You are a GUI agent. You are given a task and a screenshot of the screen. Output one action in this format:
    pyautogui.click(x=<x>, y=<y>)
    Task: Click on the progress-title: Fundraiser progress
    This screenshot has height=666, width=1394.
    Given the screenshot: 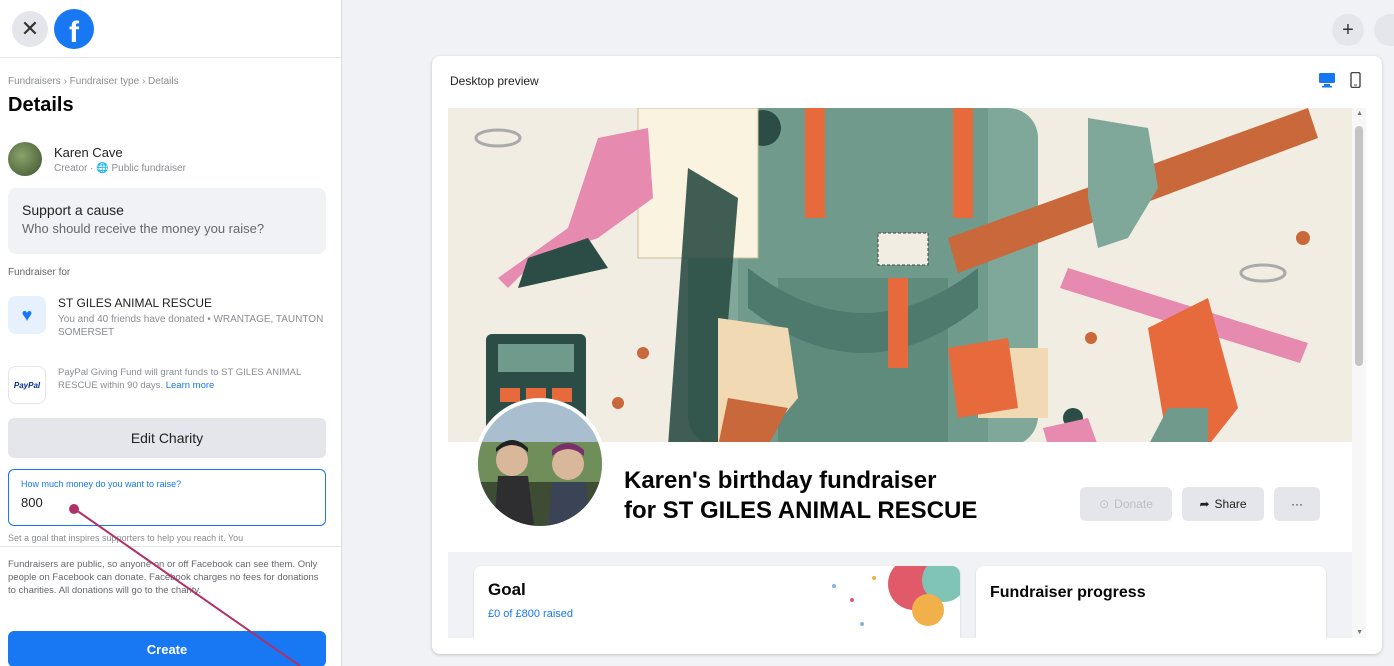 What is the action you would take?
    pyautogui.click(x=1068, y=592)
    